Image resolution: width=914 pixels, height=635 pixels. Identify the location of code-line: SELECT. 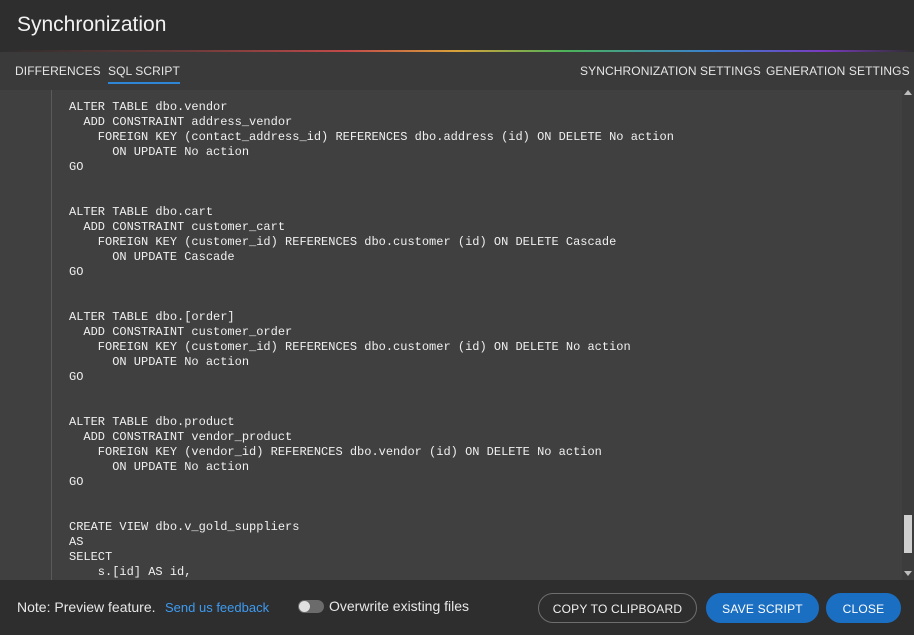
(91, 557).